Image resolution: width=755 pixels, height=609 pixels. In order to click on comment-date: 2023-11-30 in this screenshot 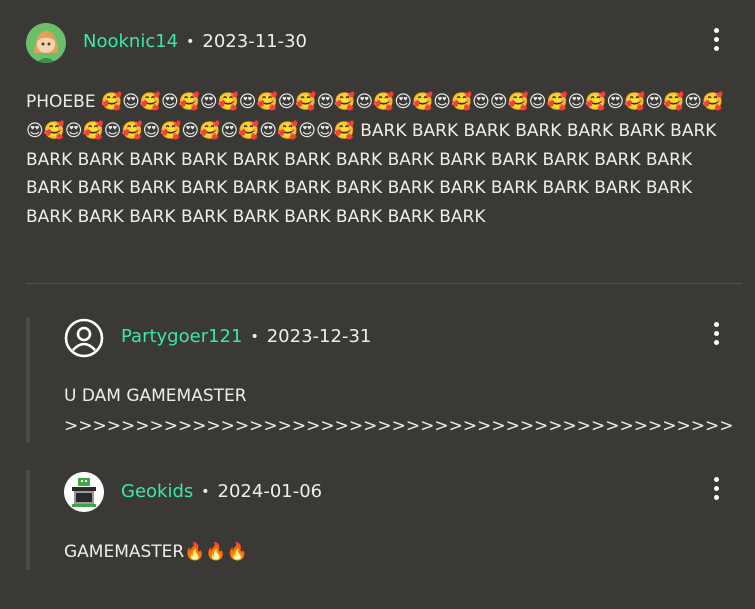, I will do `click(254, 41)`.